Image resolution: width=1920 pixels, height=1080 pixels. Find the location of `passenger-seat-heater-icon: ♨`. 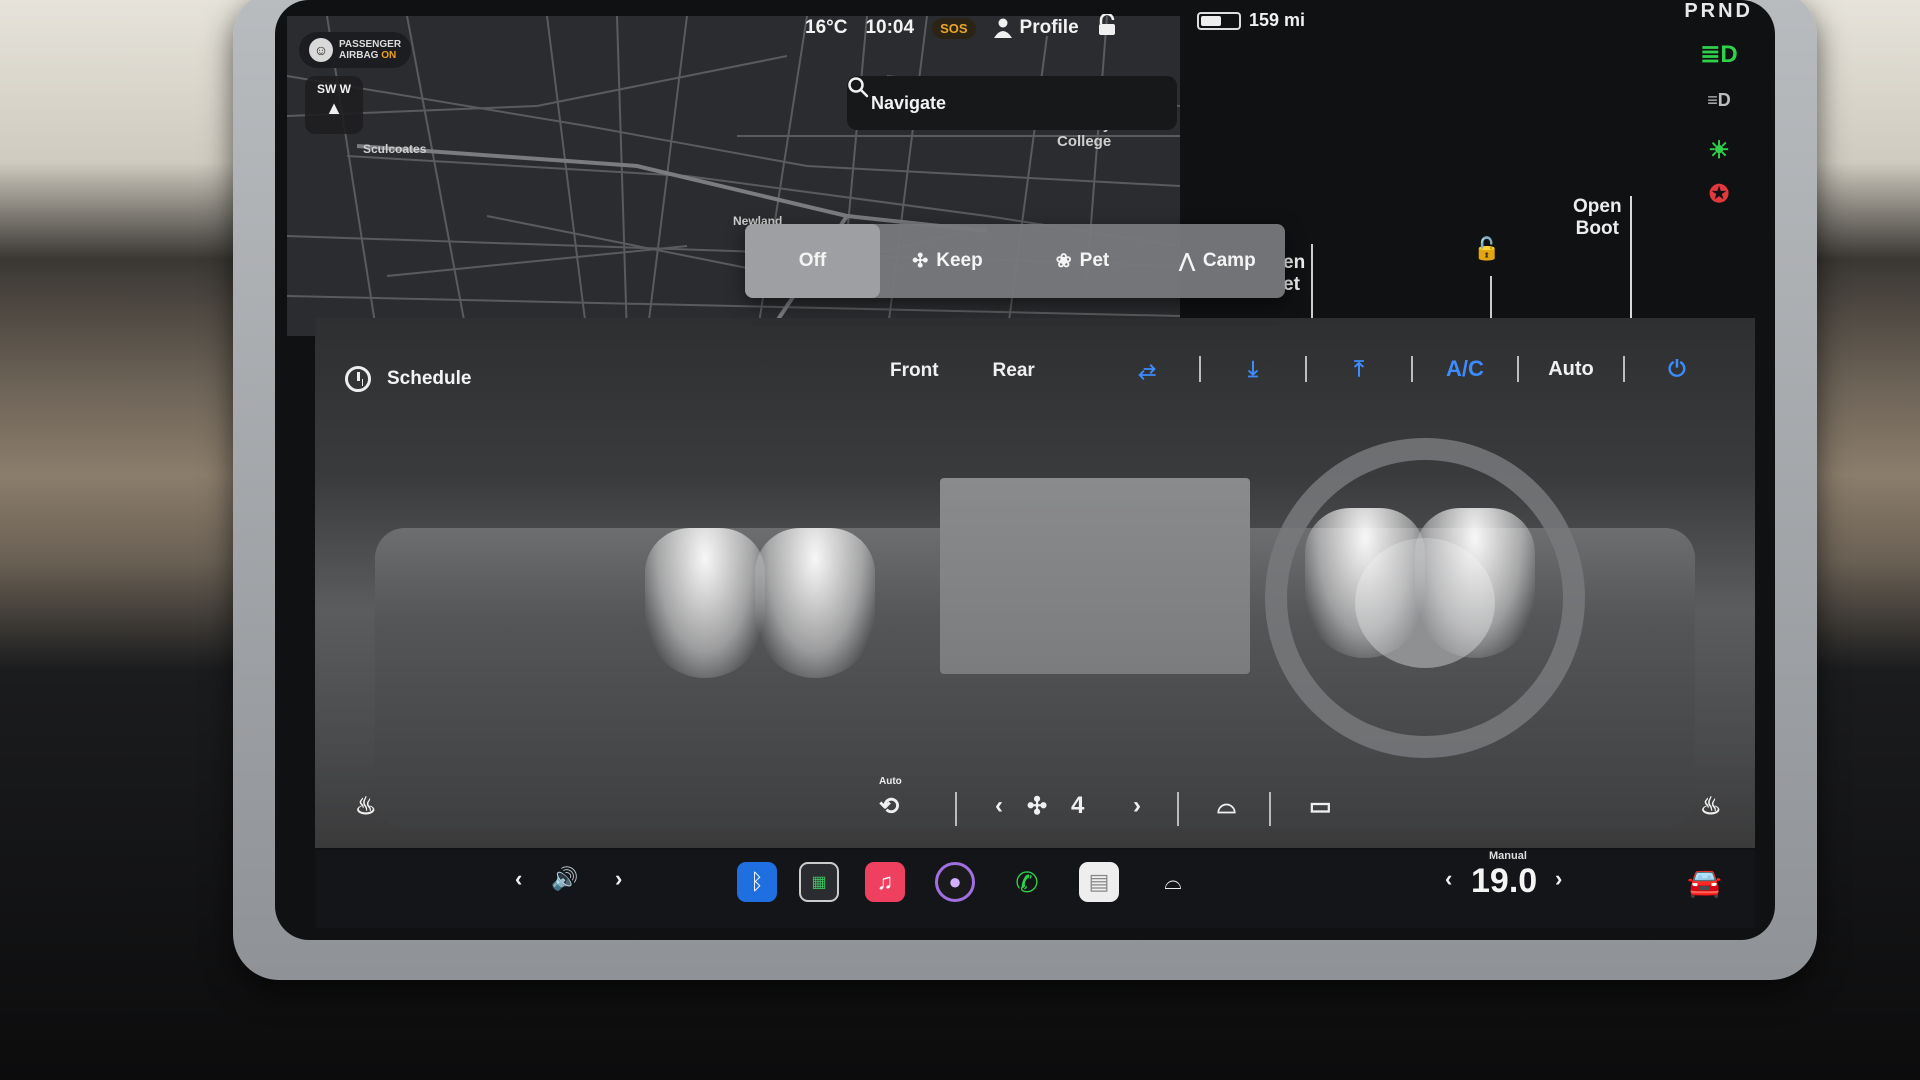

passenger-seat-heater-icon: ♨ is located at coordinates (1711, 806).